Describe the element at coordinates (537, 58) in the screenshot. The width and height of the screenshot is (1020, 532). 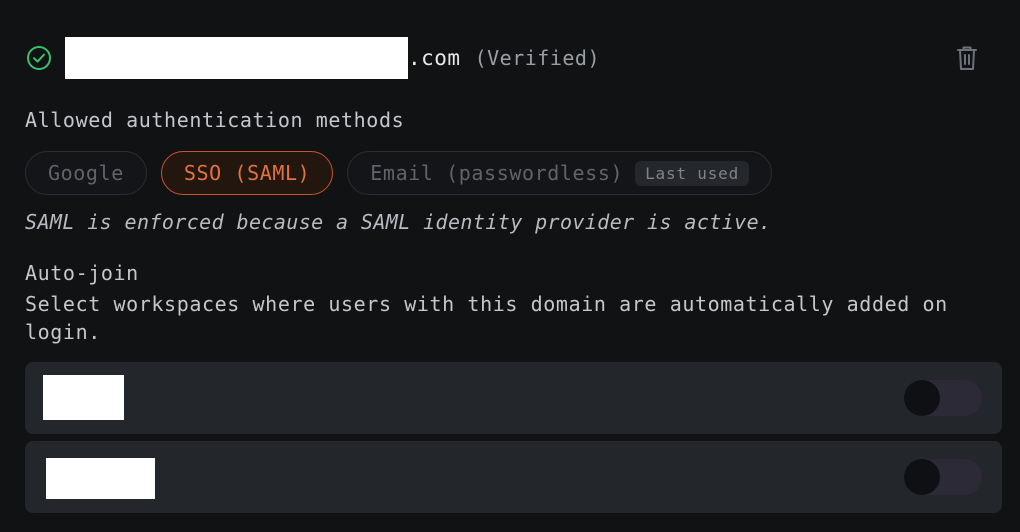
I see `verified-status: (Verified)` at that location.